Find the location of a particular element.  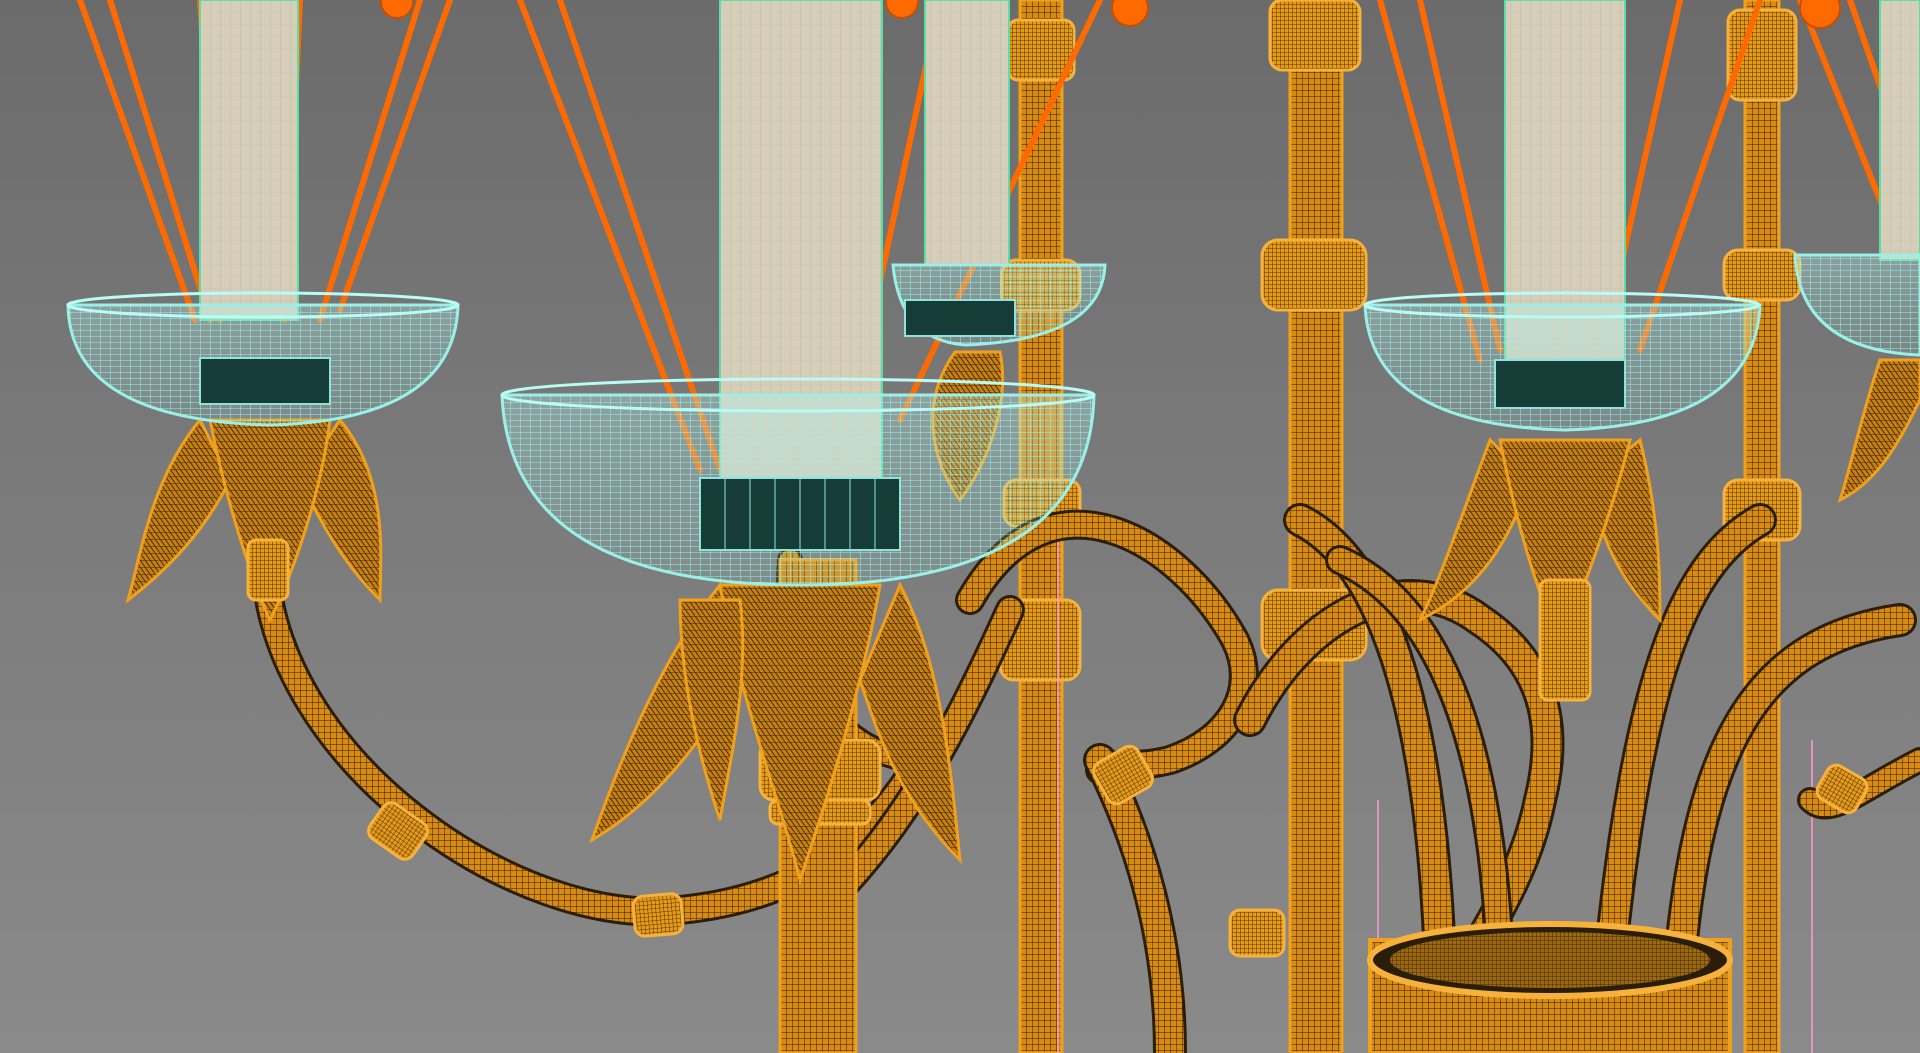

candle-left is located at coordinates (263, 312).